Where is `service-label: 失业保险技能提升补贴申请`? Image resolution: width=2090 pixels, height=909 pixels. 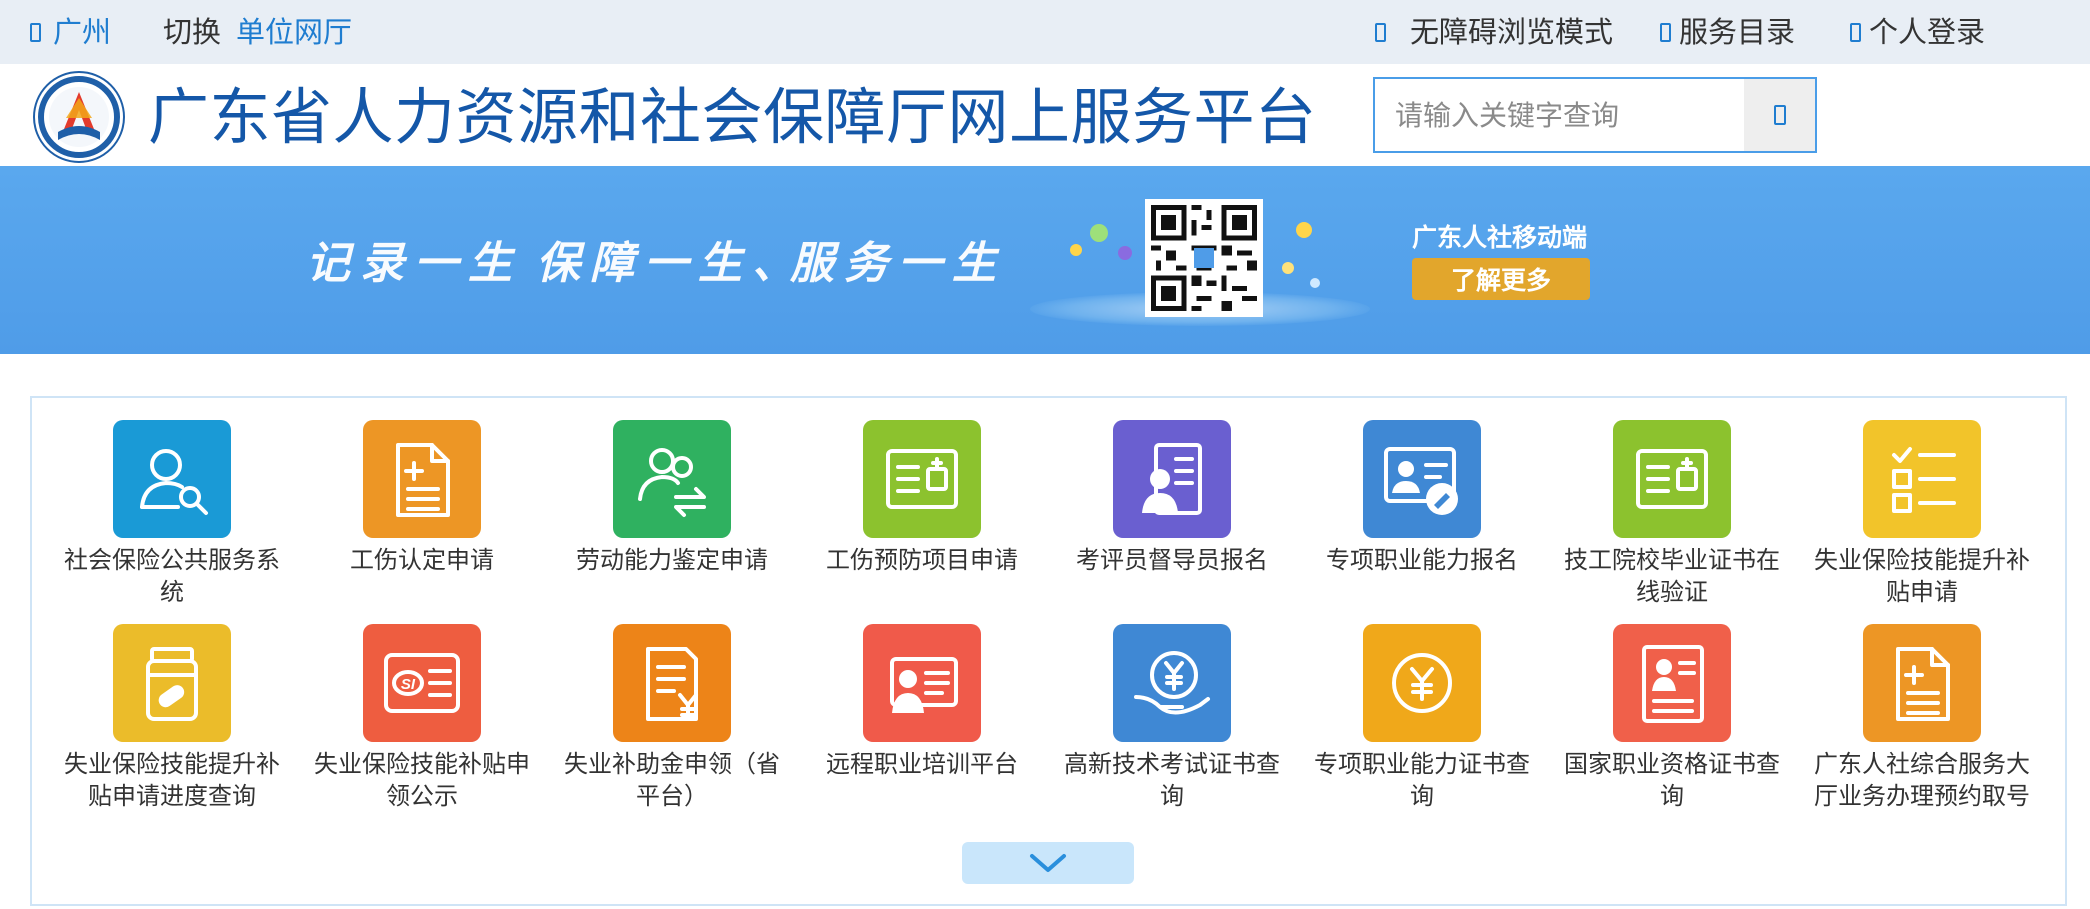 service-label: 失业保险技能提升补贴申请 is located at coordinates (1922, 576).